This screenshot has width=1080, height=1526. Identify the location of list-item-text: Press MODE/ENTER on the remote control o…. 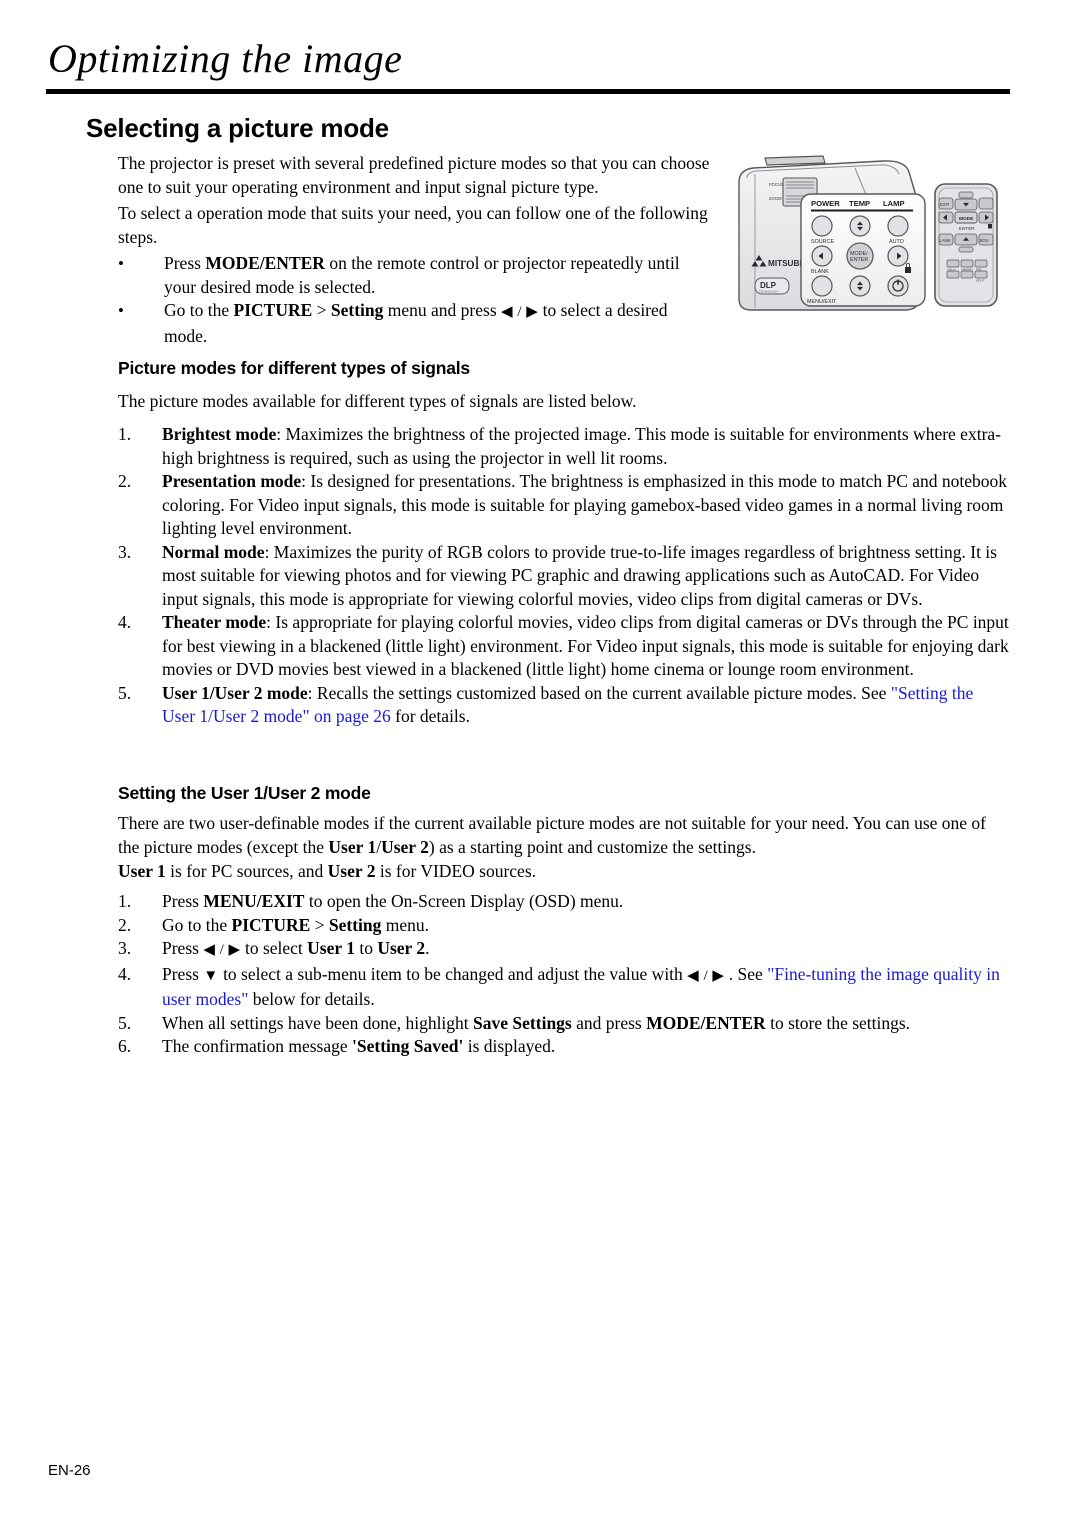
(437, 275).